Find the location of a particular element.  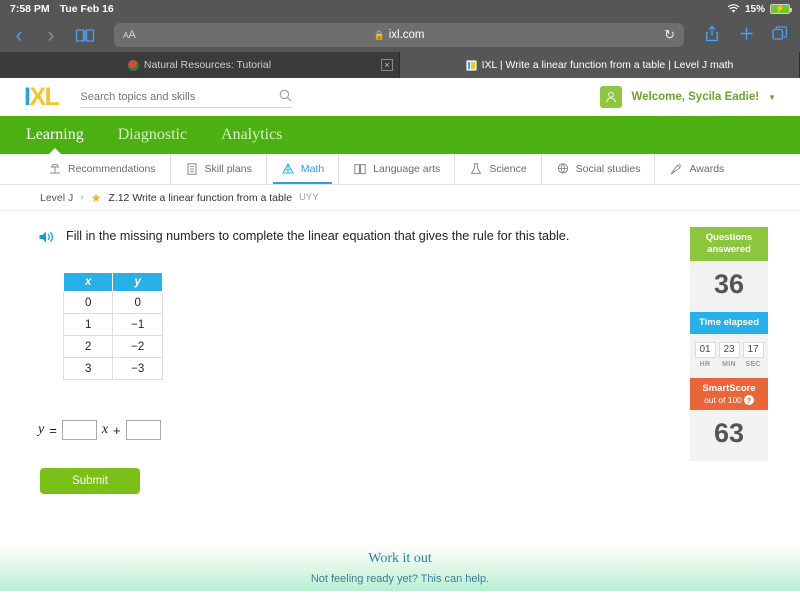

ixl-logo: I XL is located at coordinates (42, 97).